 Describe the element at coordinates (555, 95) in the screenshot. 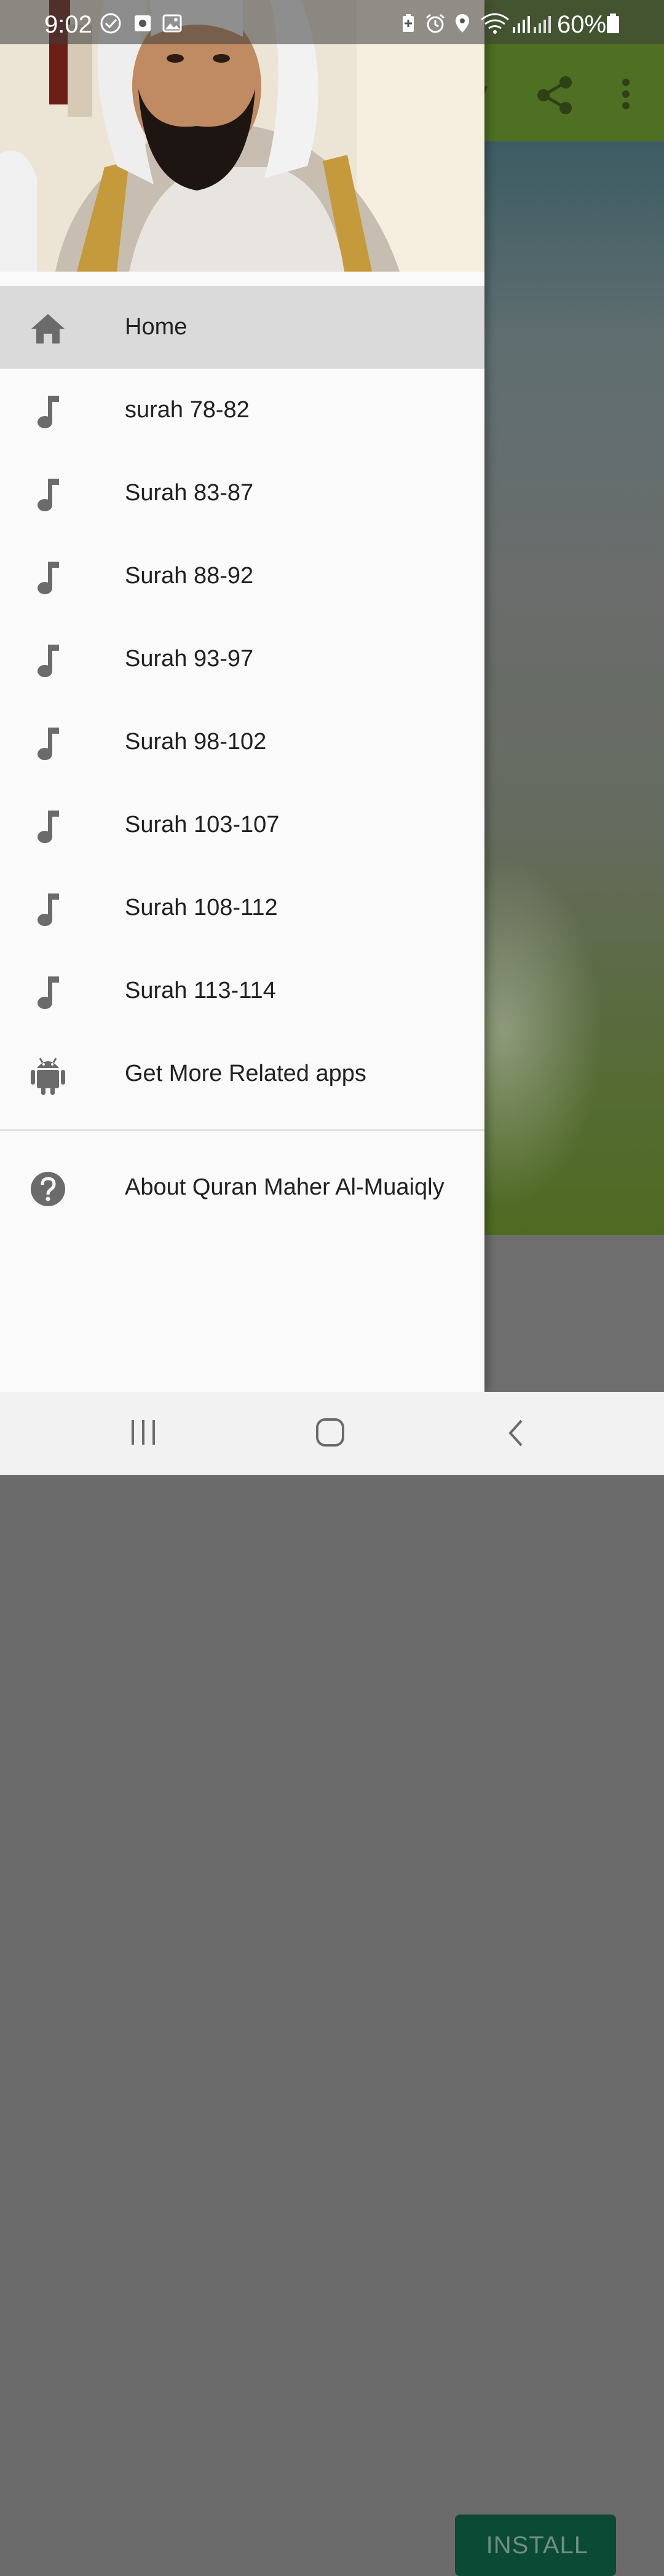

I see `share-icon` at that location.